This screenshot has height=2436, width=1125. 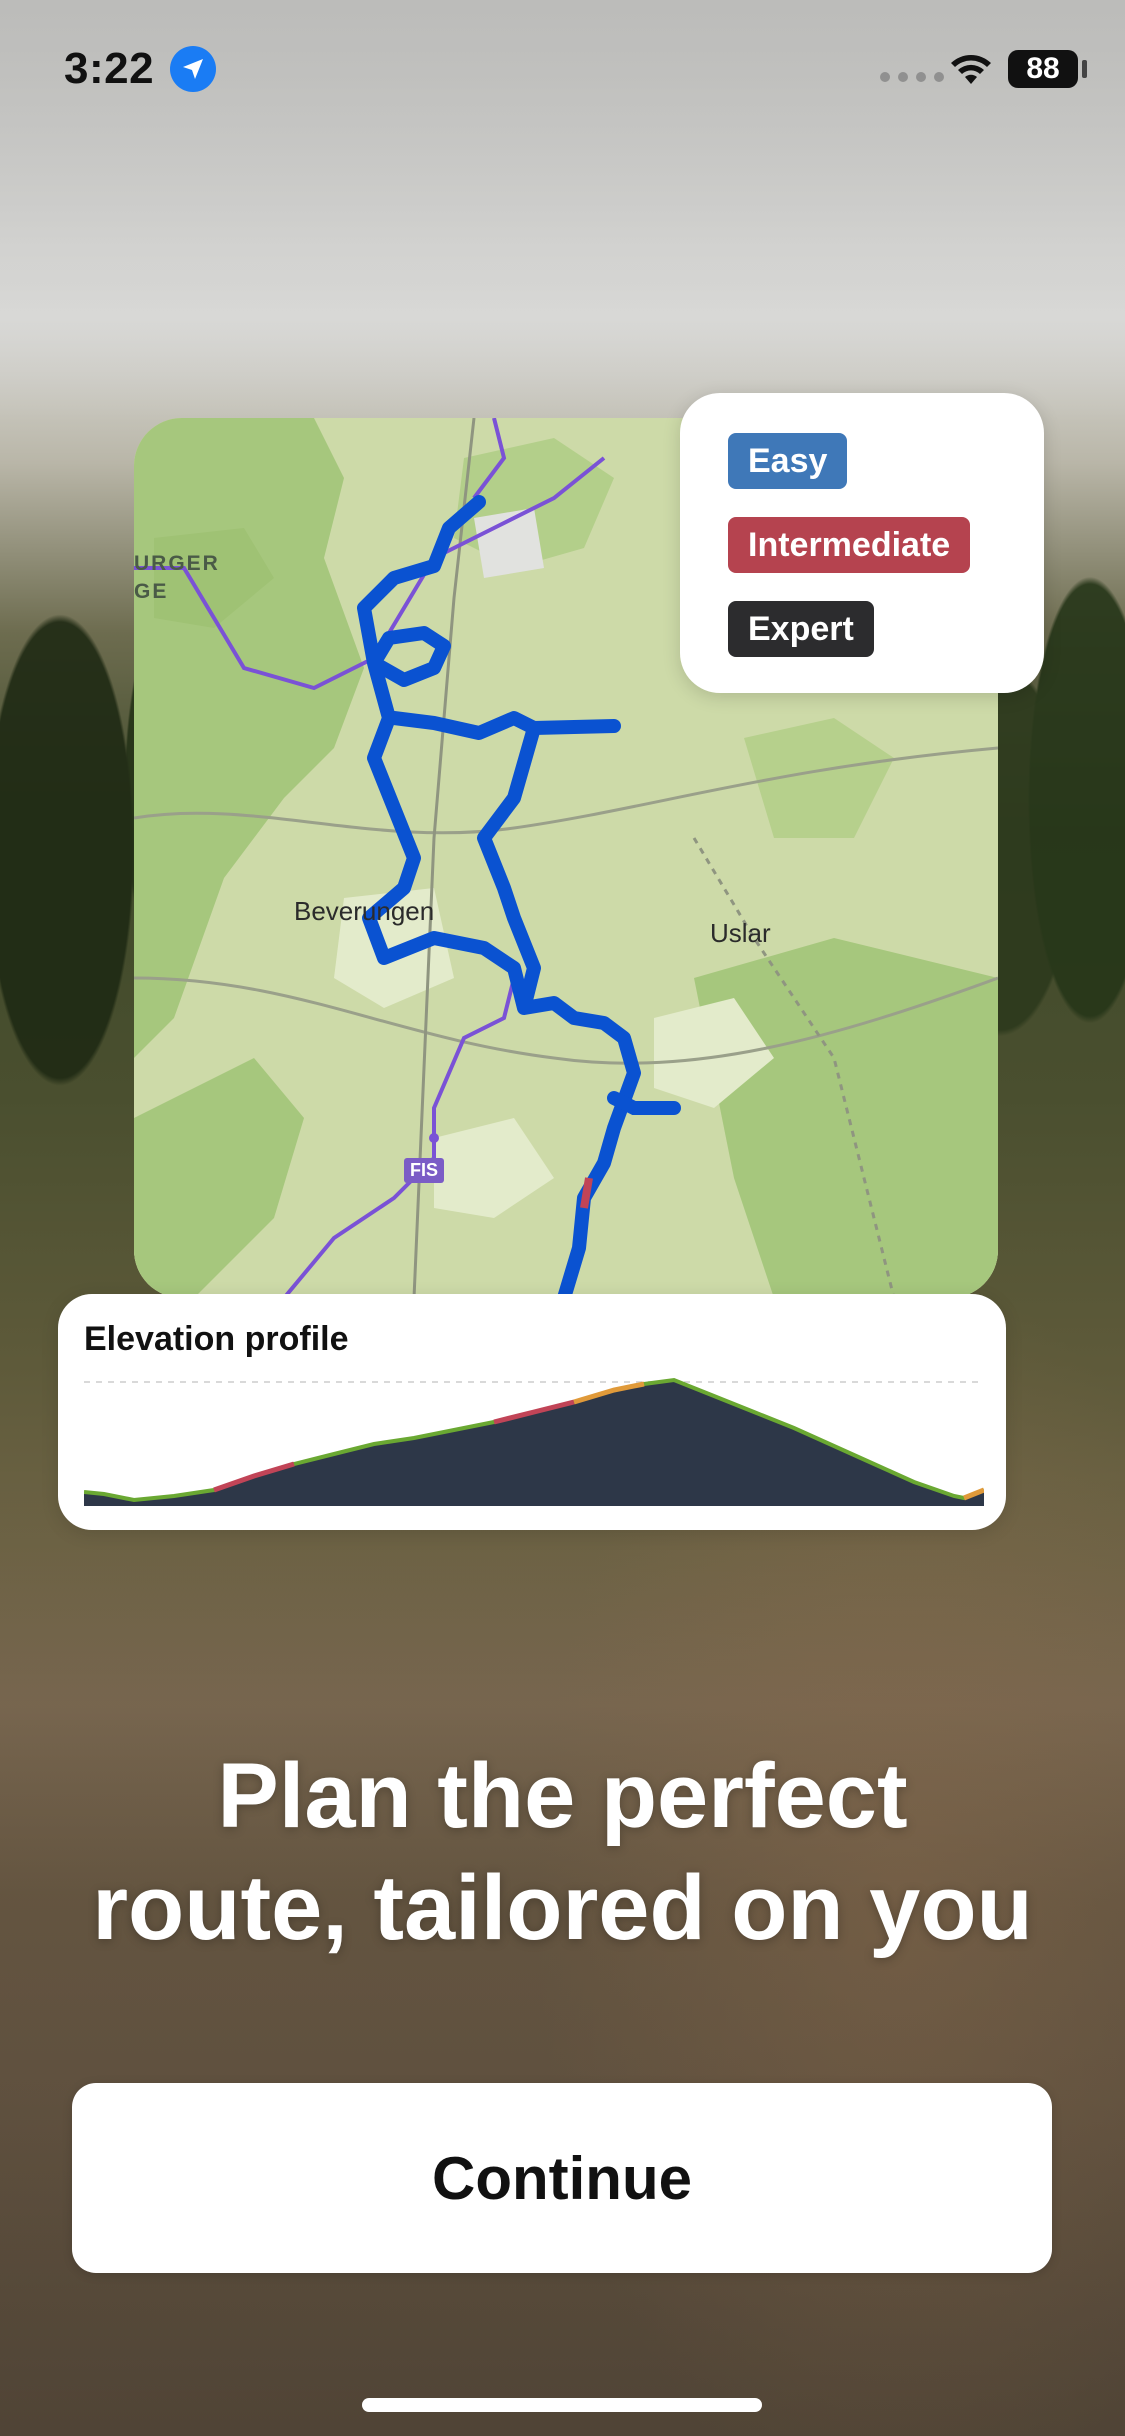 What do you see at coordinates (177, 563) in the screenshot?
I see `map-label-region: URGER` at bounding box center [177, 563].